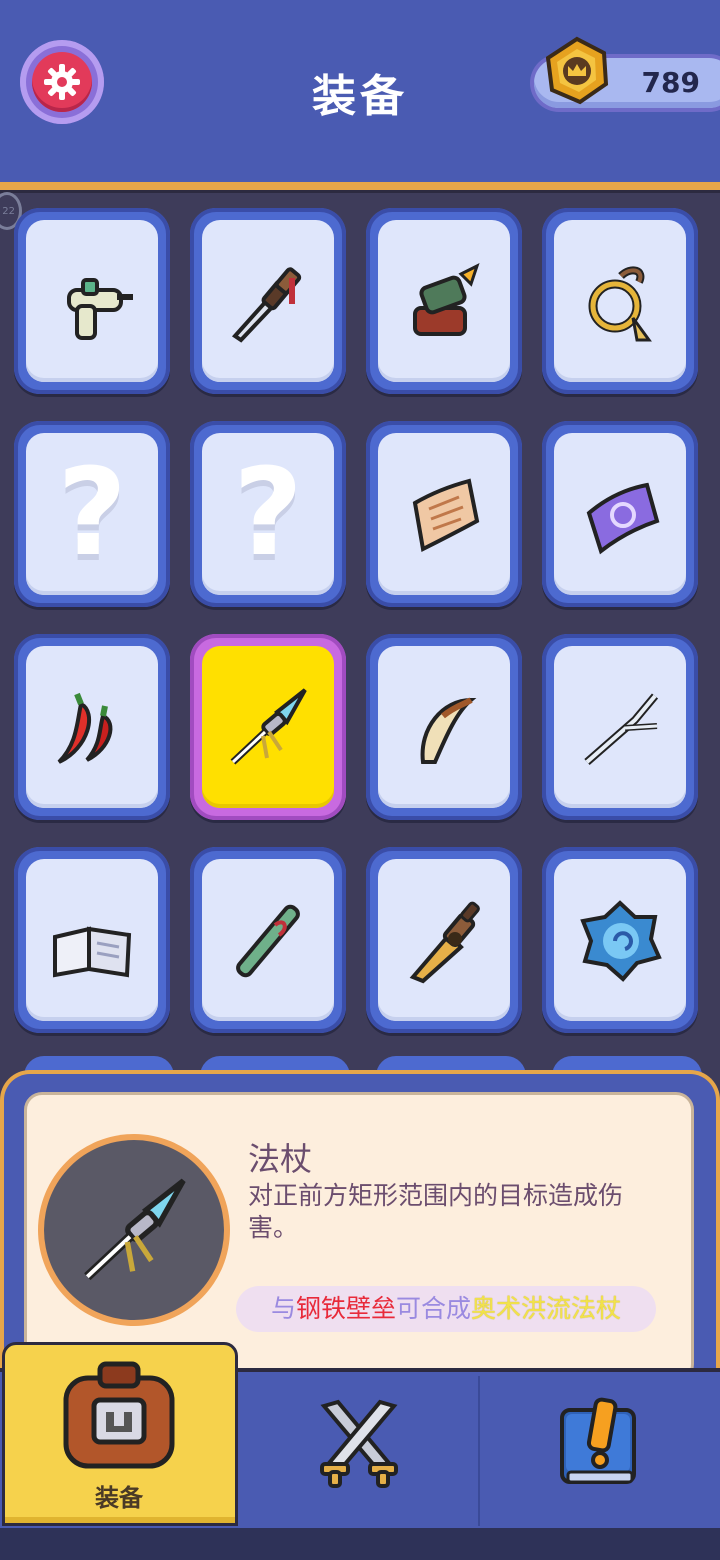 The image size is (720, 1560). I want to click on claw-icon, so click(448, 730).